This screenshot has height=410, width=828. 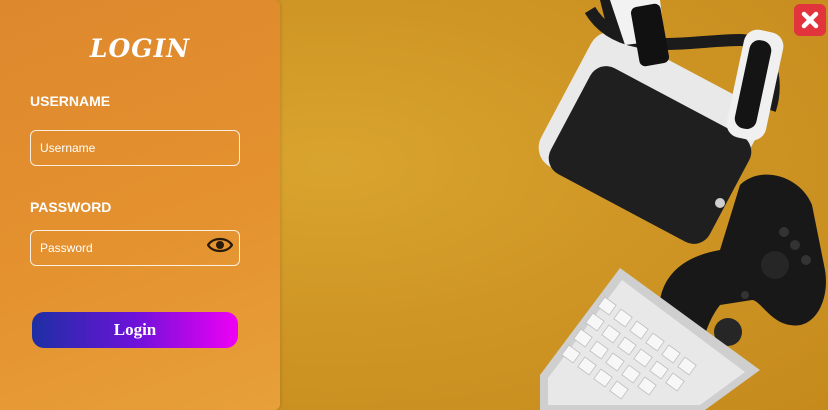 I want to click on login-button: Login, so click(x=135, y=330).